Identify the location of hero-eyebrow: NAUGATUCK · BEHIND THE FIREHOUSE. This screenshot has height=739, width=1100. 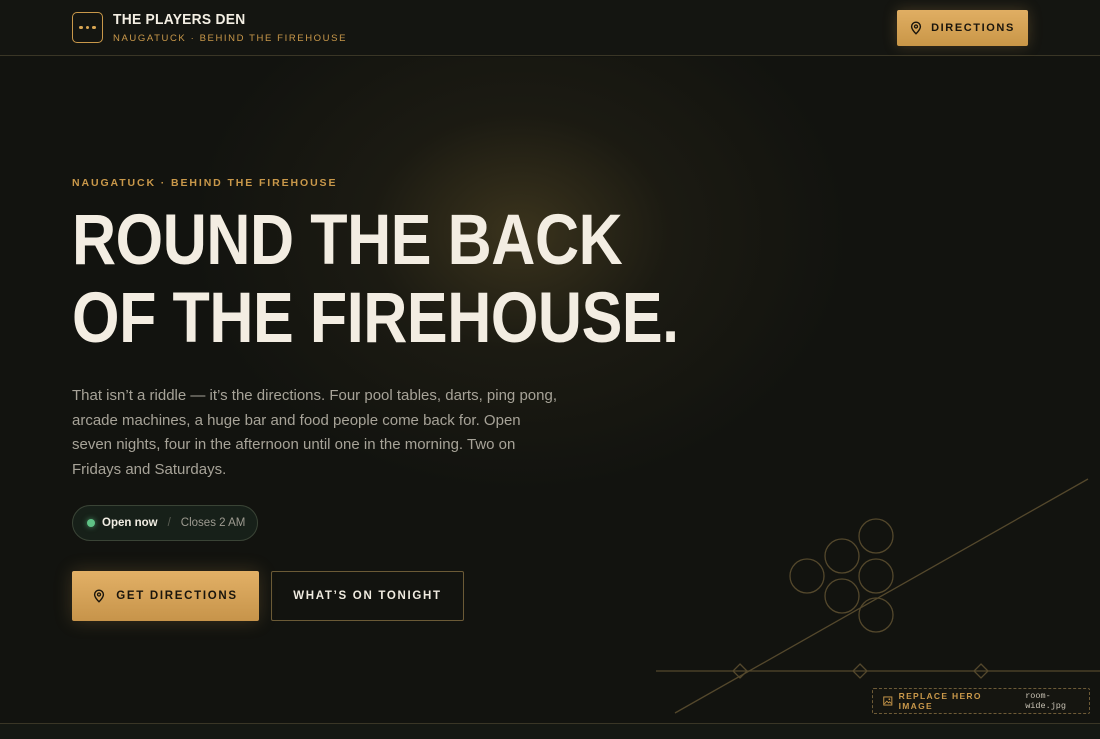
(205, 183).